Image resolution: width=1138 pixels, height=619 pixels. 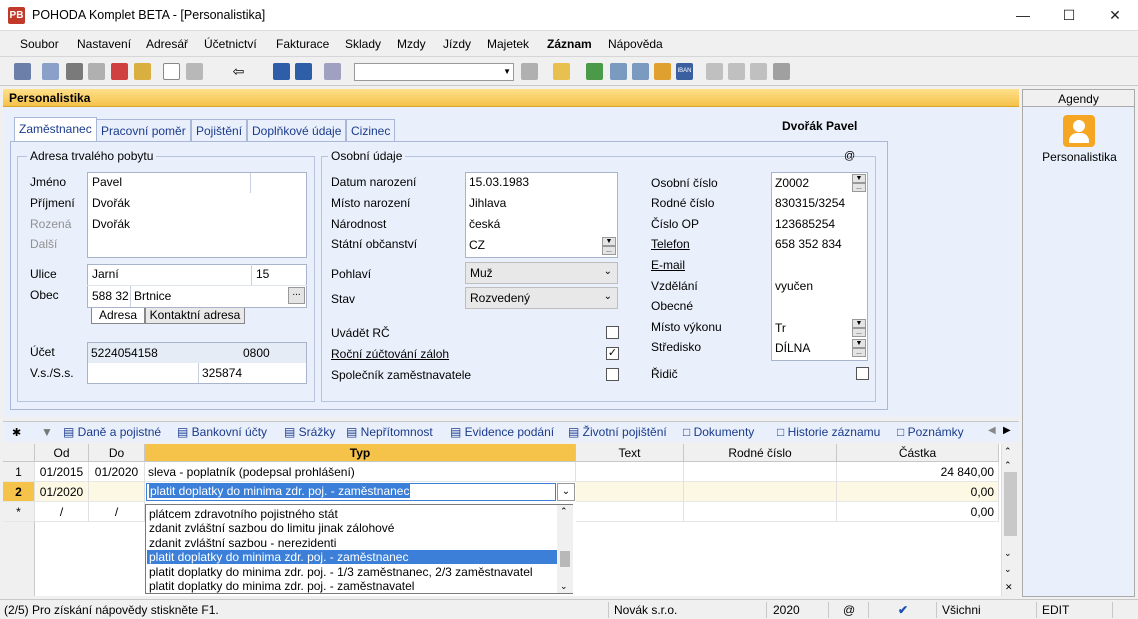 I want to click on stav-select: Rozvedený ⌄, so click(x=541, y=298).